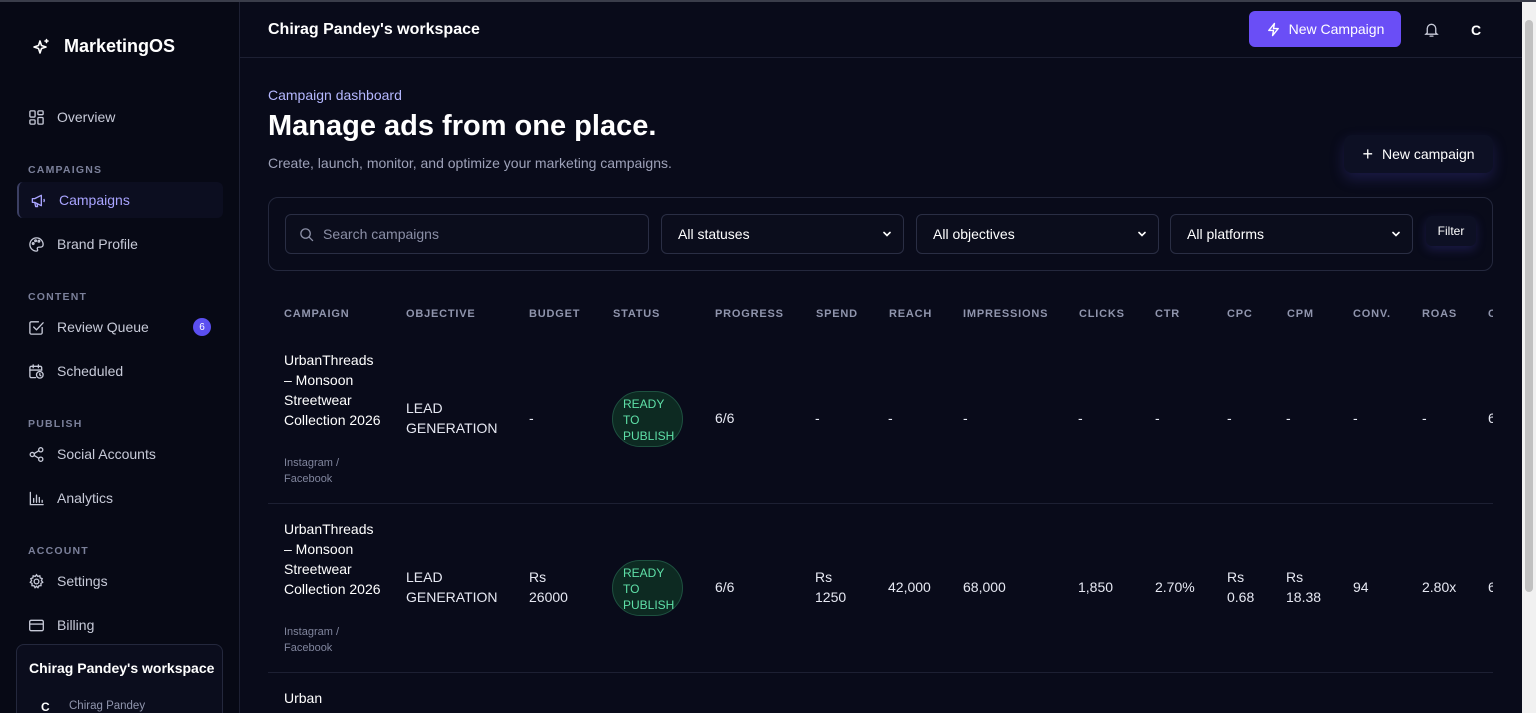 Image resolution: width=1536 pixels, height=713 pixels. What do you see at coordinates (58, 297) in the screenshot?
I see `section-label-content: CONTENT` at bounding box center [58, 297].